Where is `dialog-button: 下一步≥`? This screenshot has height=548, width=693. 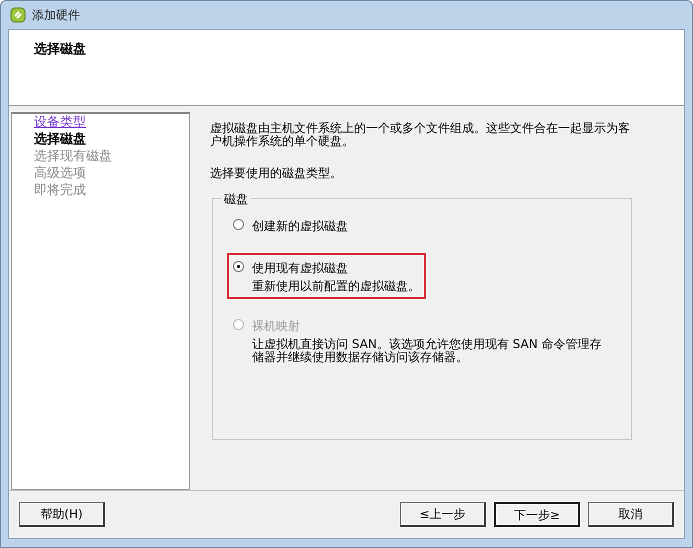
dialog-button: 下一步≥ is located at coordinates (537, 514).